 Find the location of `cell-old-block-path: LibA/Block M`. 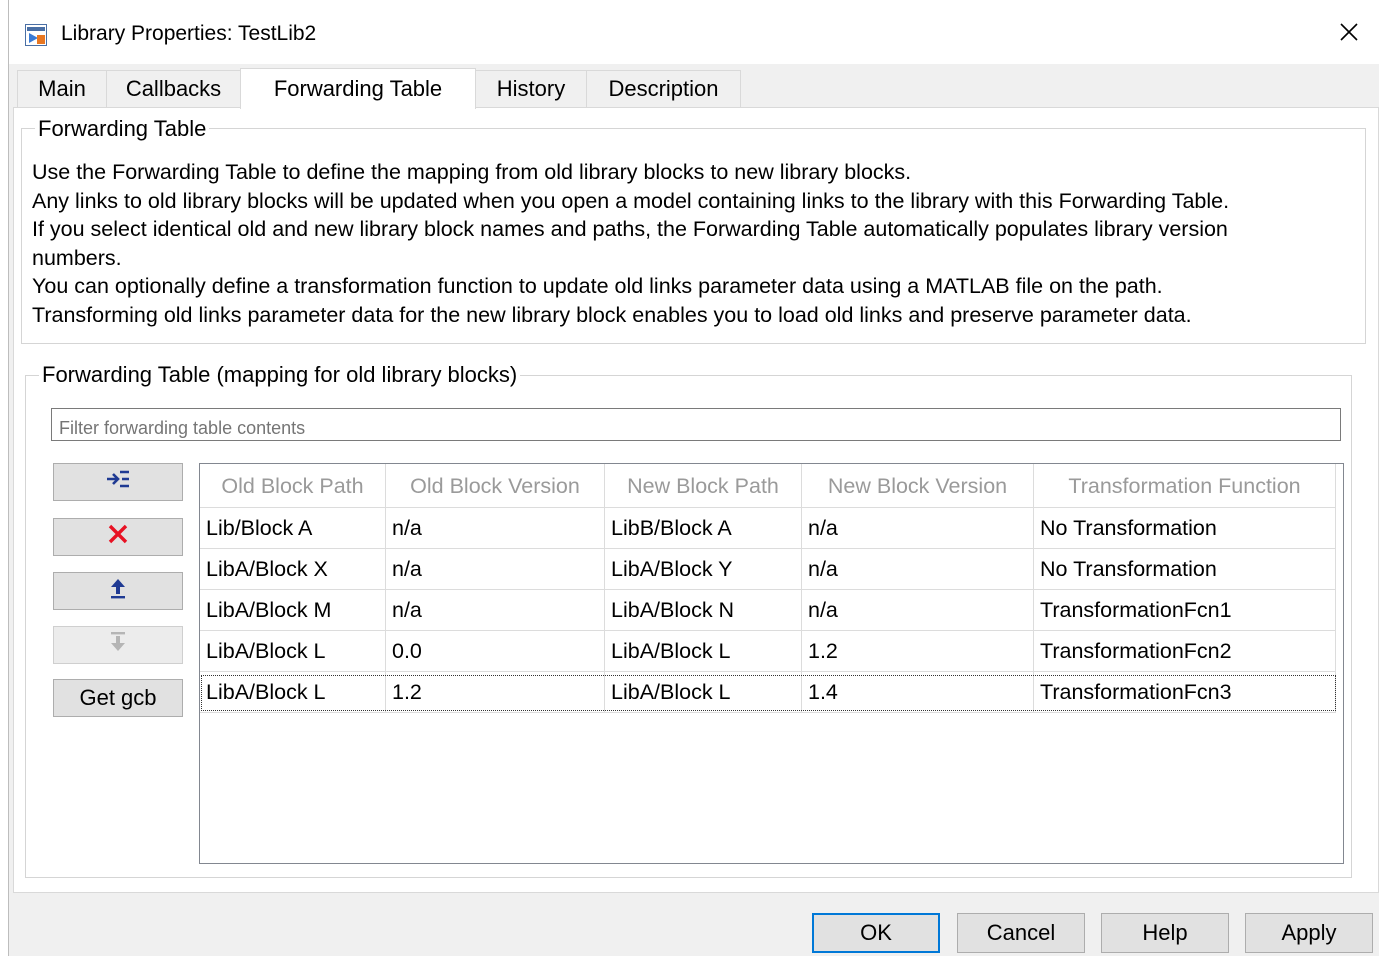

cell-old-block-path: LibA/Block M is located at coordinates (293, 610).